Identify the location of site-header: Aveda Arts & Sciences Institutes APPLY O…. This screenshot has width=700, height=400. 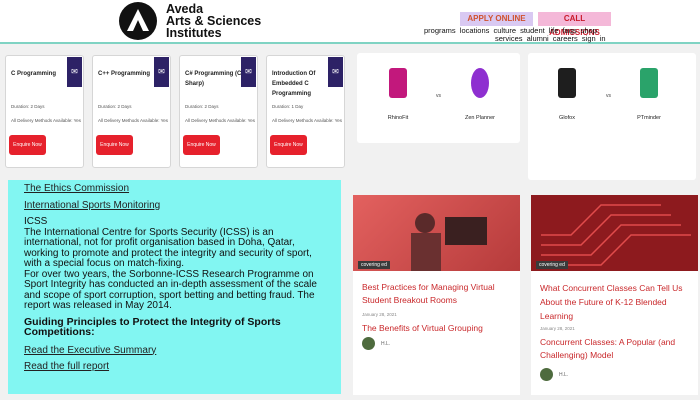
(350, 22).